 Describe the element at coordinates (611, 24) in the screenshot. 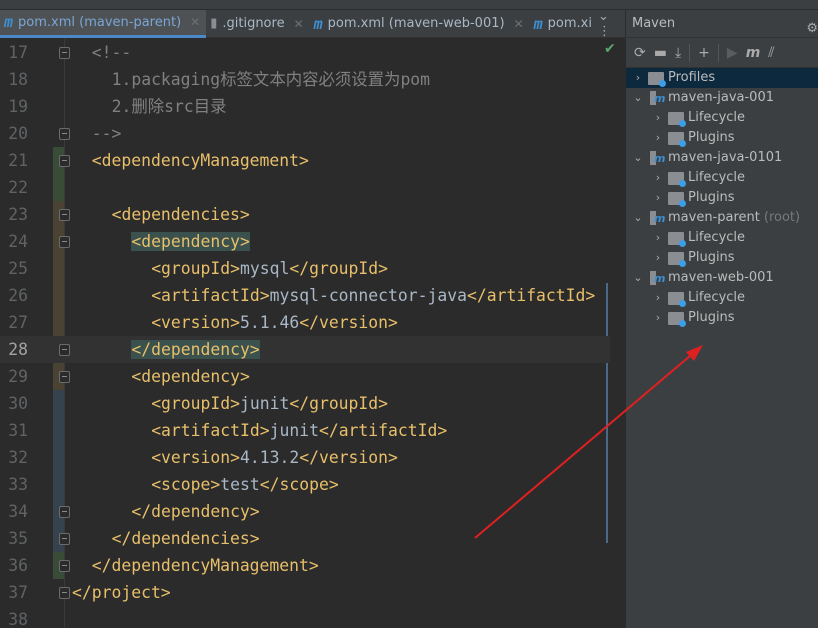

I see `tab-overflow-icon: ⌄ ⋮` at that location.